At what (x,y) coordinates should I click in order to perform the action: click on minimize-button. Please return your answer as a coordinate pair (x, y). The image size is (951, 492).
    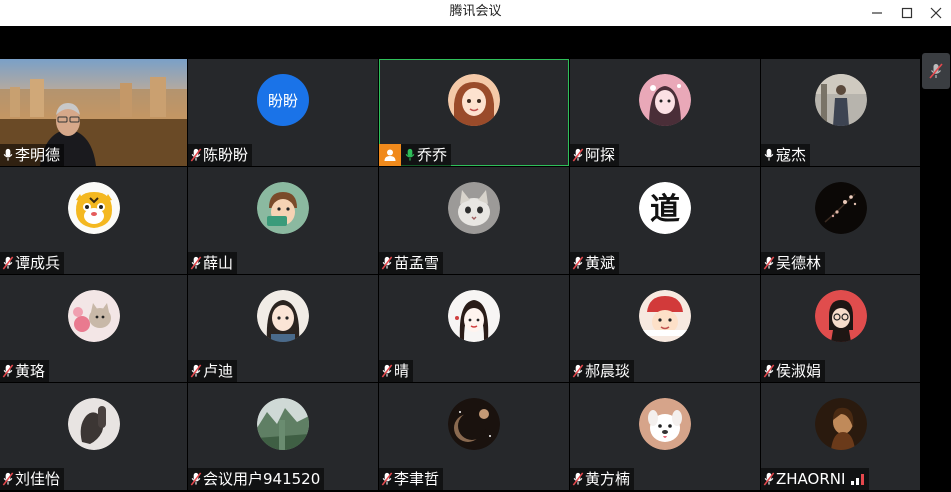
    Looking at the image, I should click on (877, 13).